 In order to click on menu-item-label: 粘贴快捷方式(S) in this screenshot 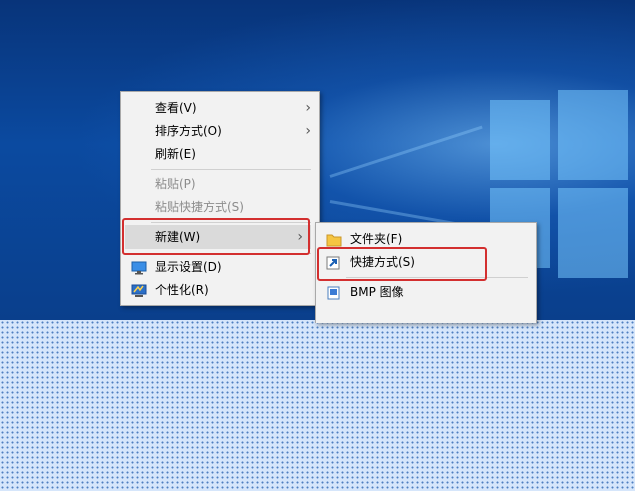, I will do `click(199, 207)`.